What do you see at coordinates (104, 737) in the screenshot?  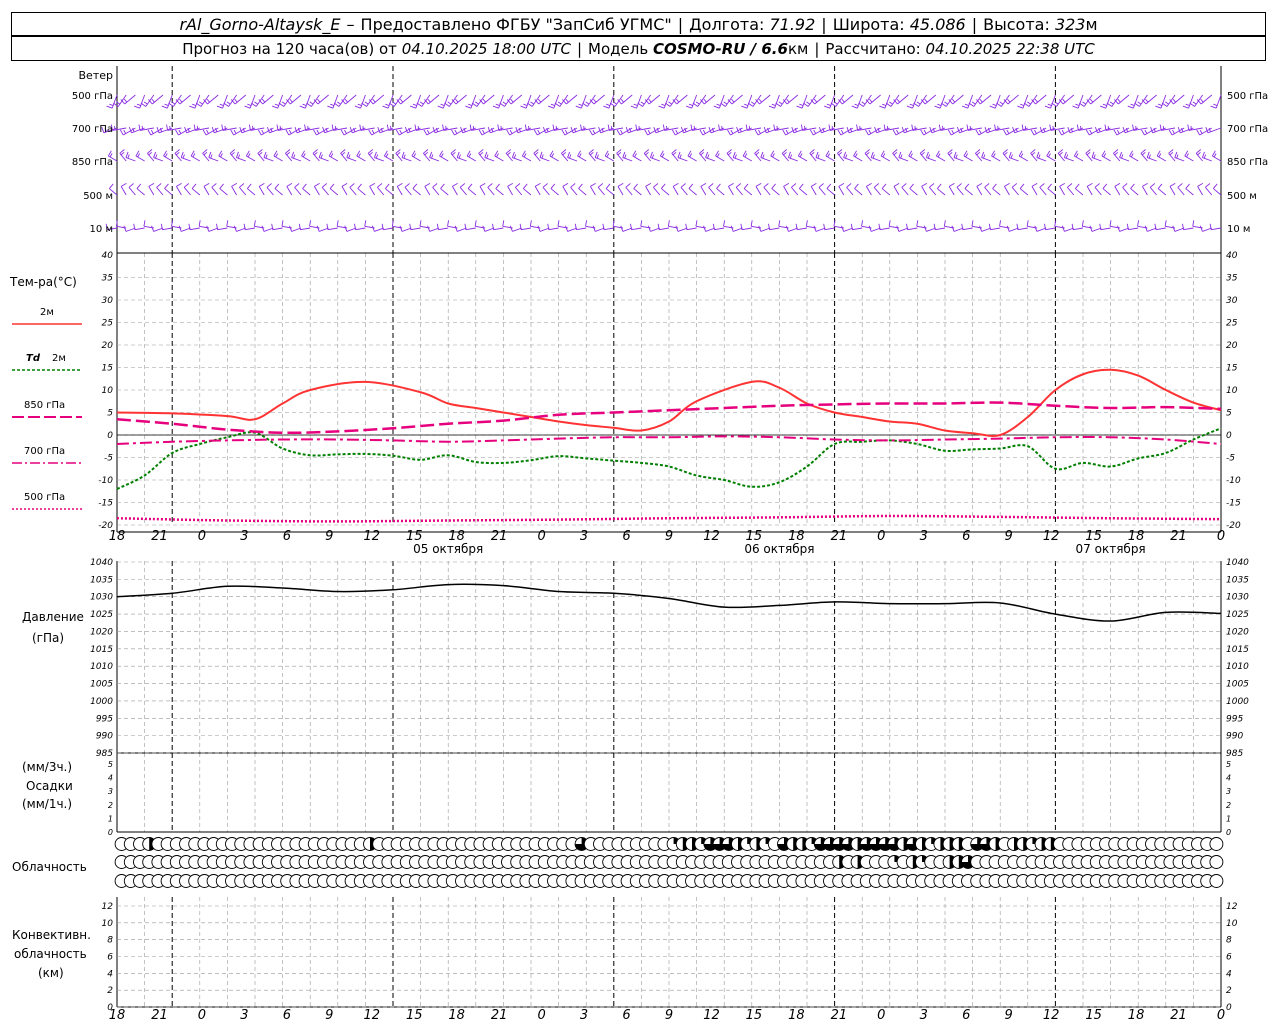 I see `pres-ytick-left: 990` at bounding box center [104, 737].